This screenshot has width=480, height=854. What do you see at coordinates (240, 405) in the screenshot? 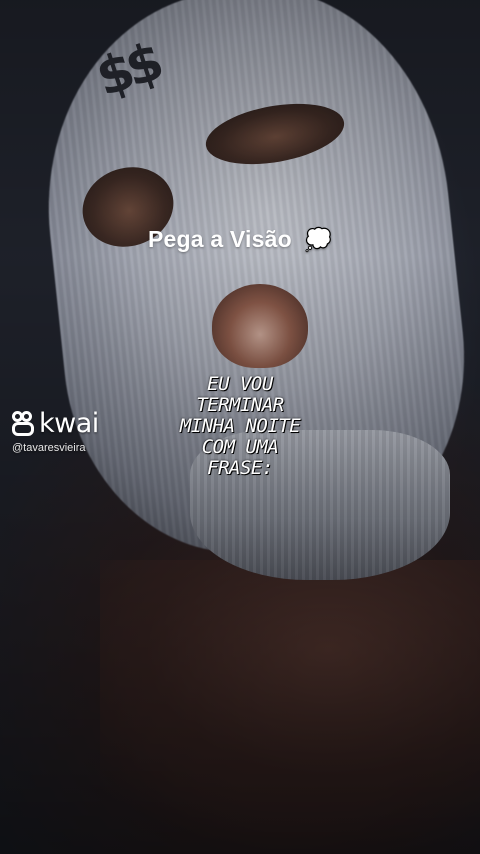
I see `phrase-line: TERMINAR` at bounding box center [240, 405].